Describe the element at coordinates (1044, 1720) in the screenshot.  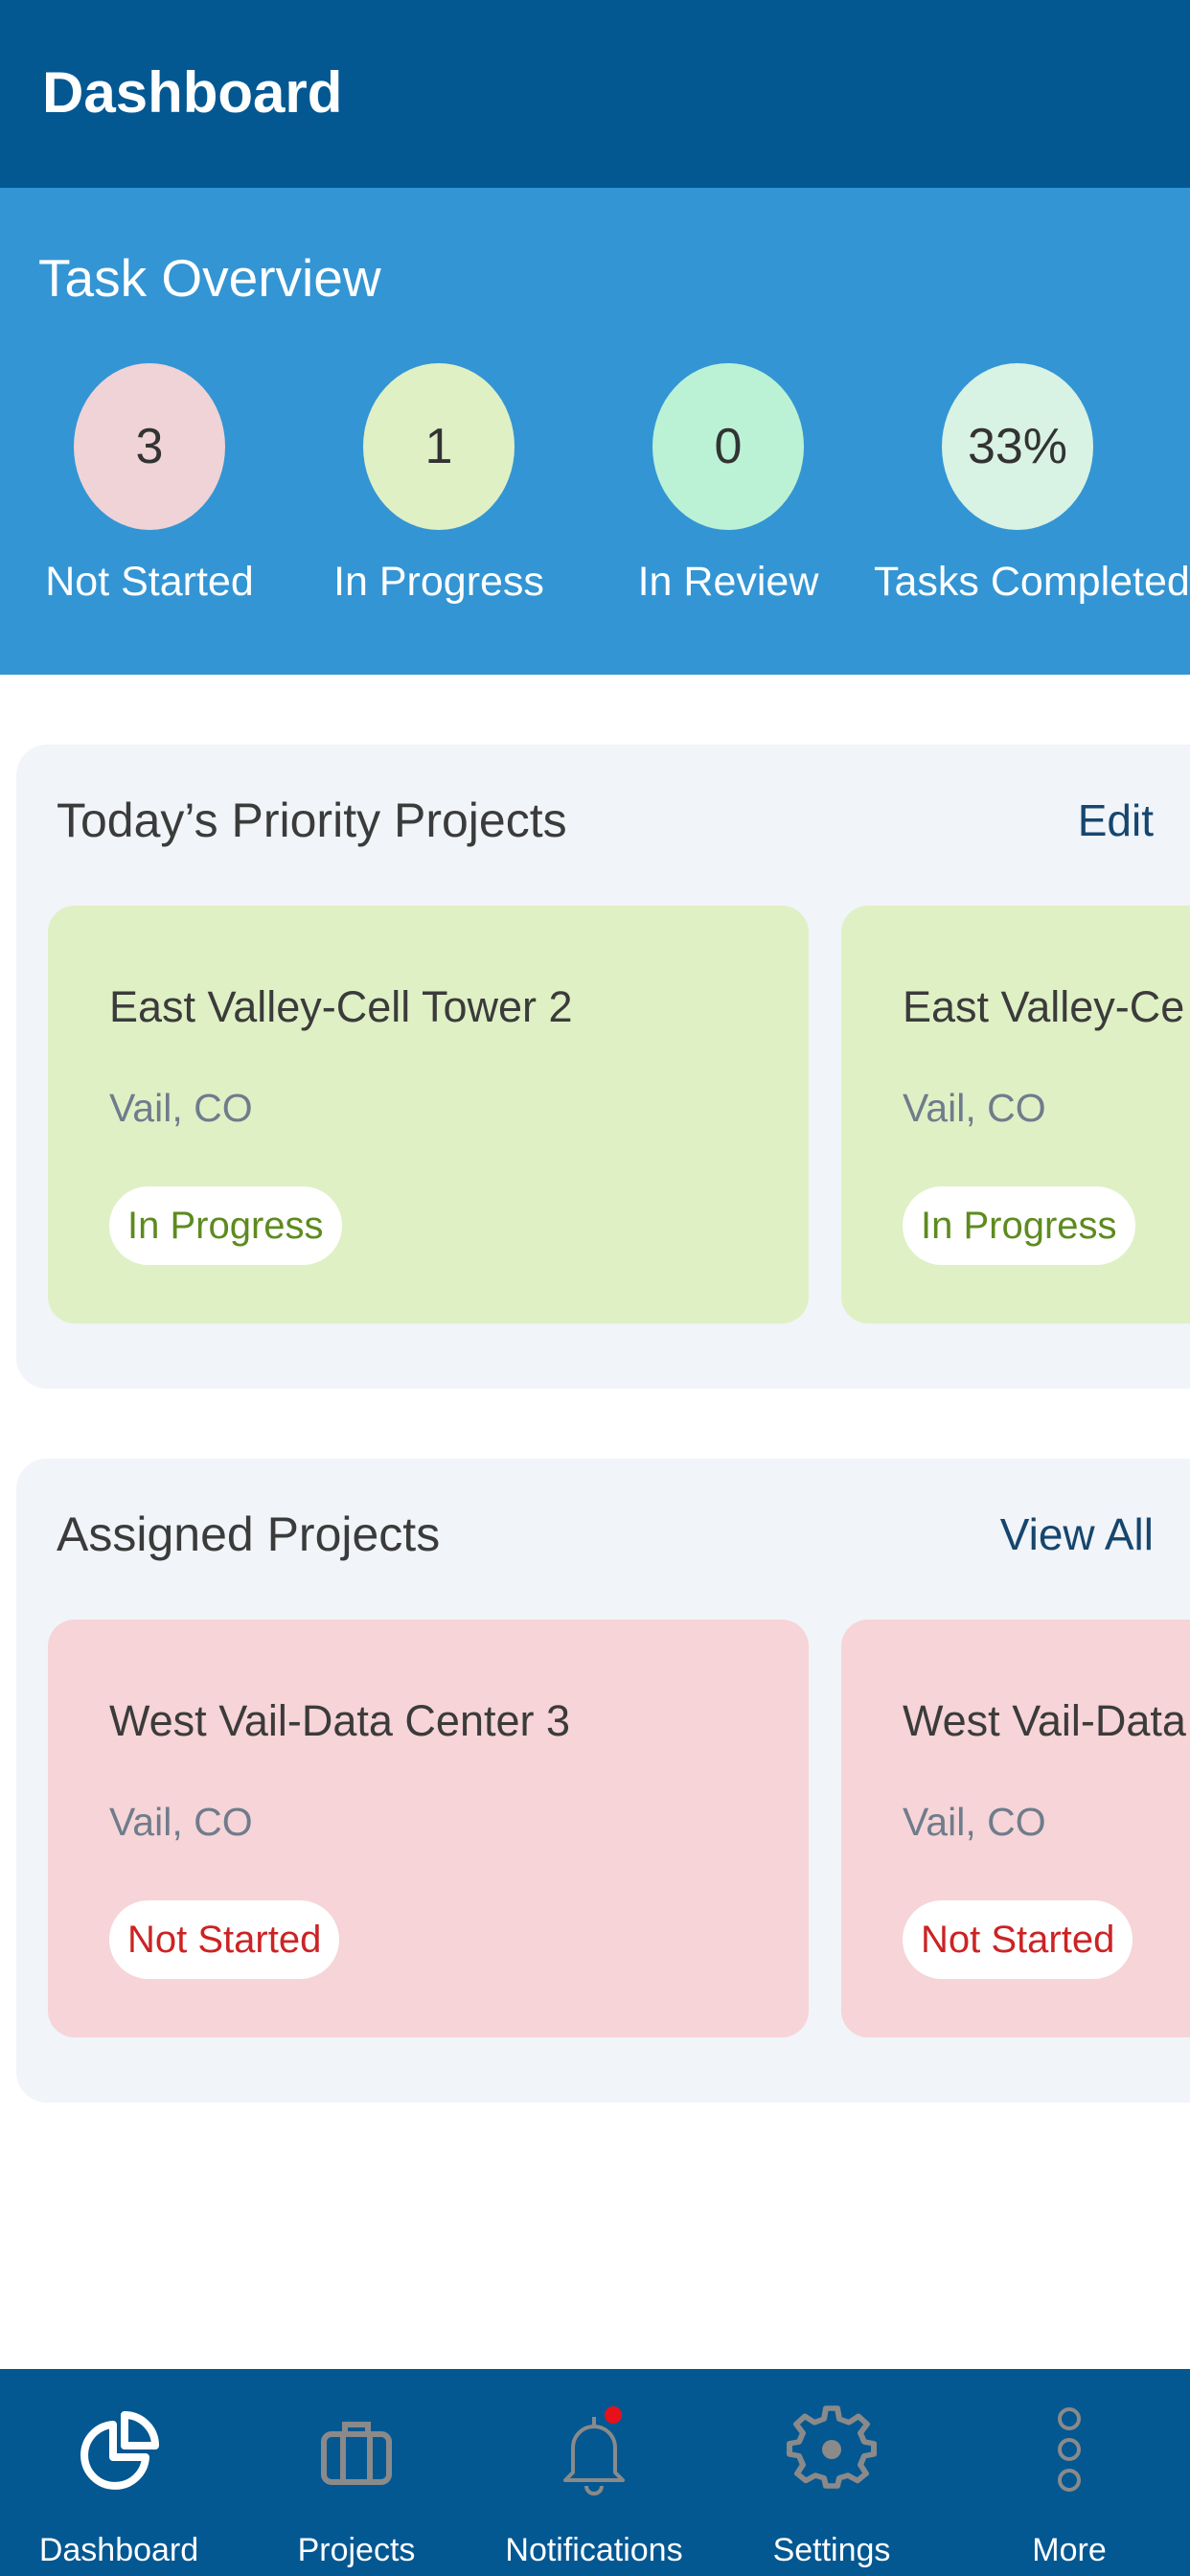
I see `project-title: West Vail-Data` at that location.